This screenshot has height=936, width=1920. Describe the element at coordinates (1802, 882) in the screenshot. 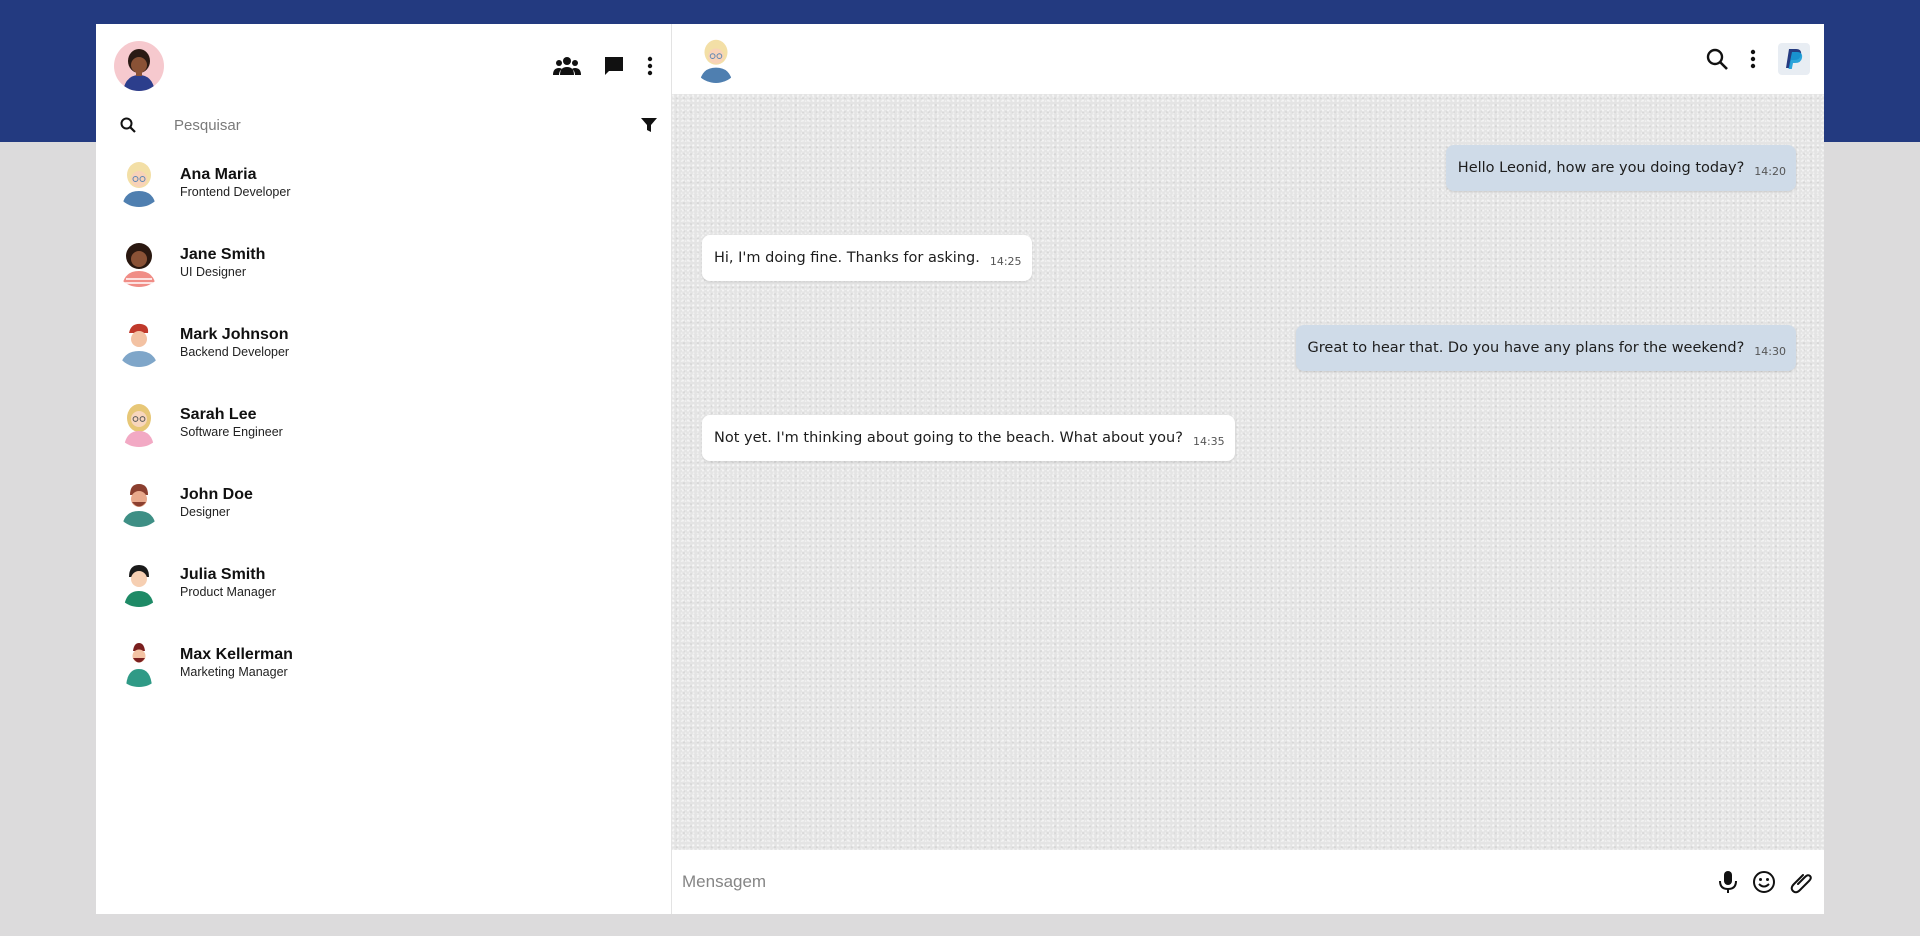

I see `attach-icon` at that location.